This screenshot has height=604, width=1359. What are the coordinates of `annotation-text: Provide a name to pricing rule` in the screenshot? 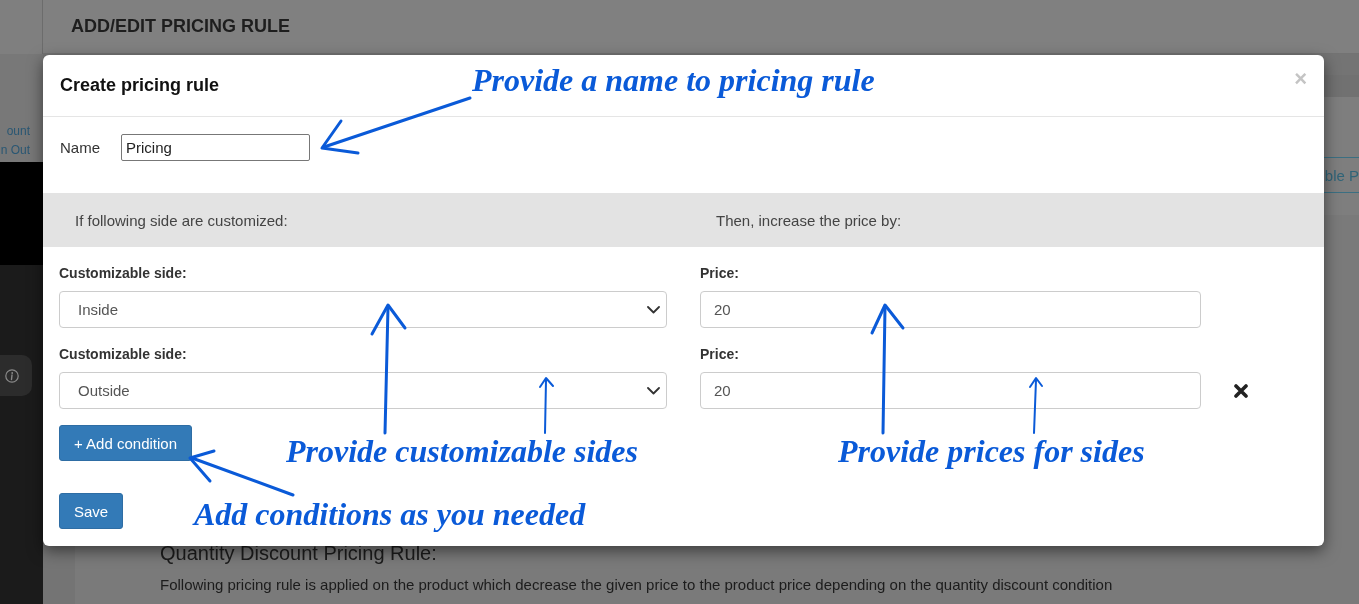 It's located at (673, 80).